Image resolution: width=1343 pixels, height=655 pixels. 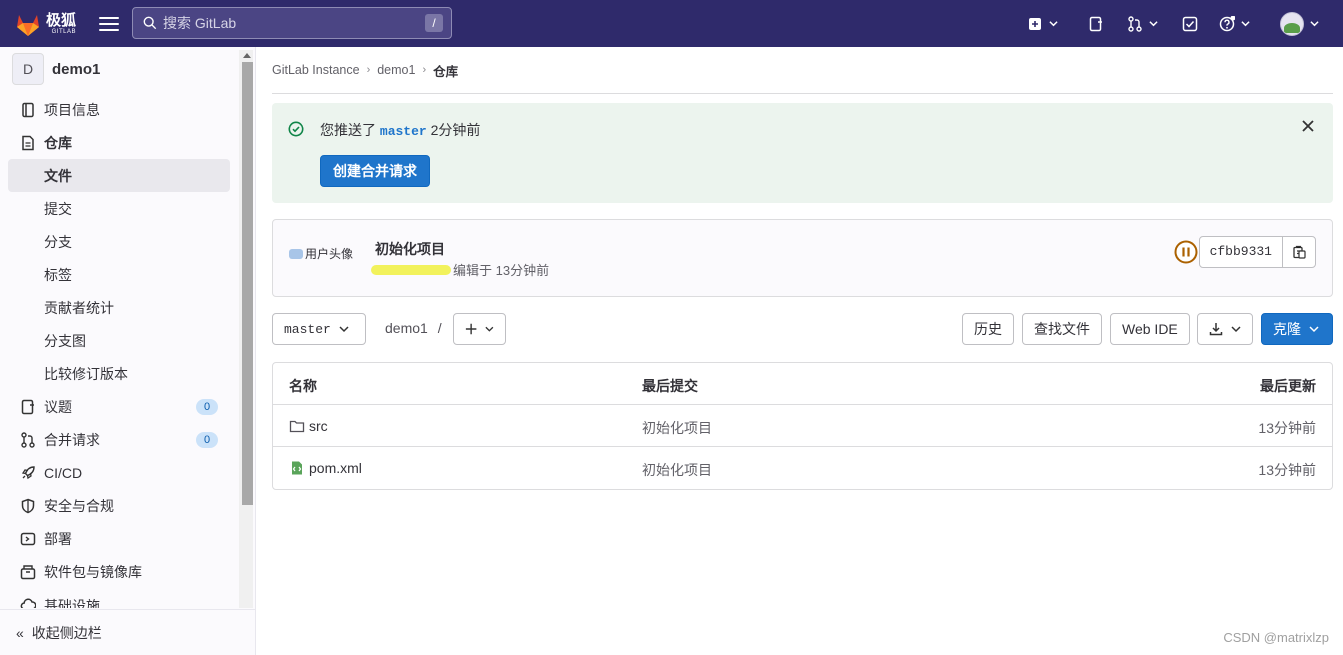 I want to click on sidebar-item-tags: 标签, so click(x=119, y=274).